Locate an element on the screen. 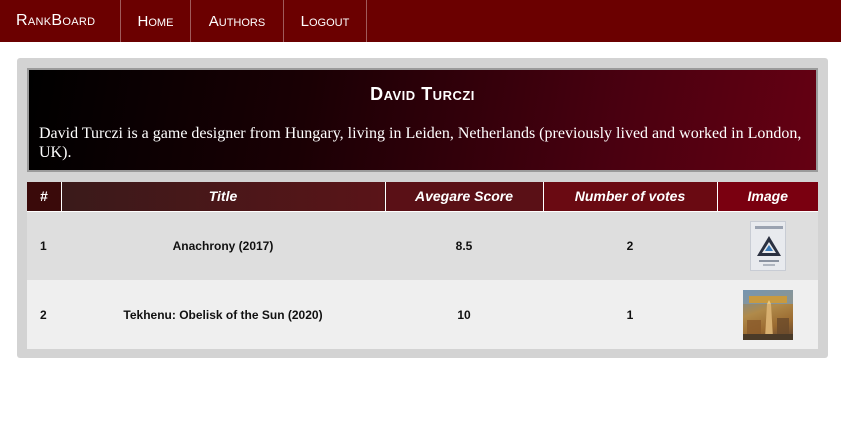 This screenshot has width=841, height=447. brand-link: RankBoard is located at coordinates (60, 21).